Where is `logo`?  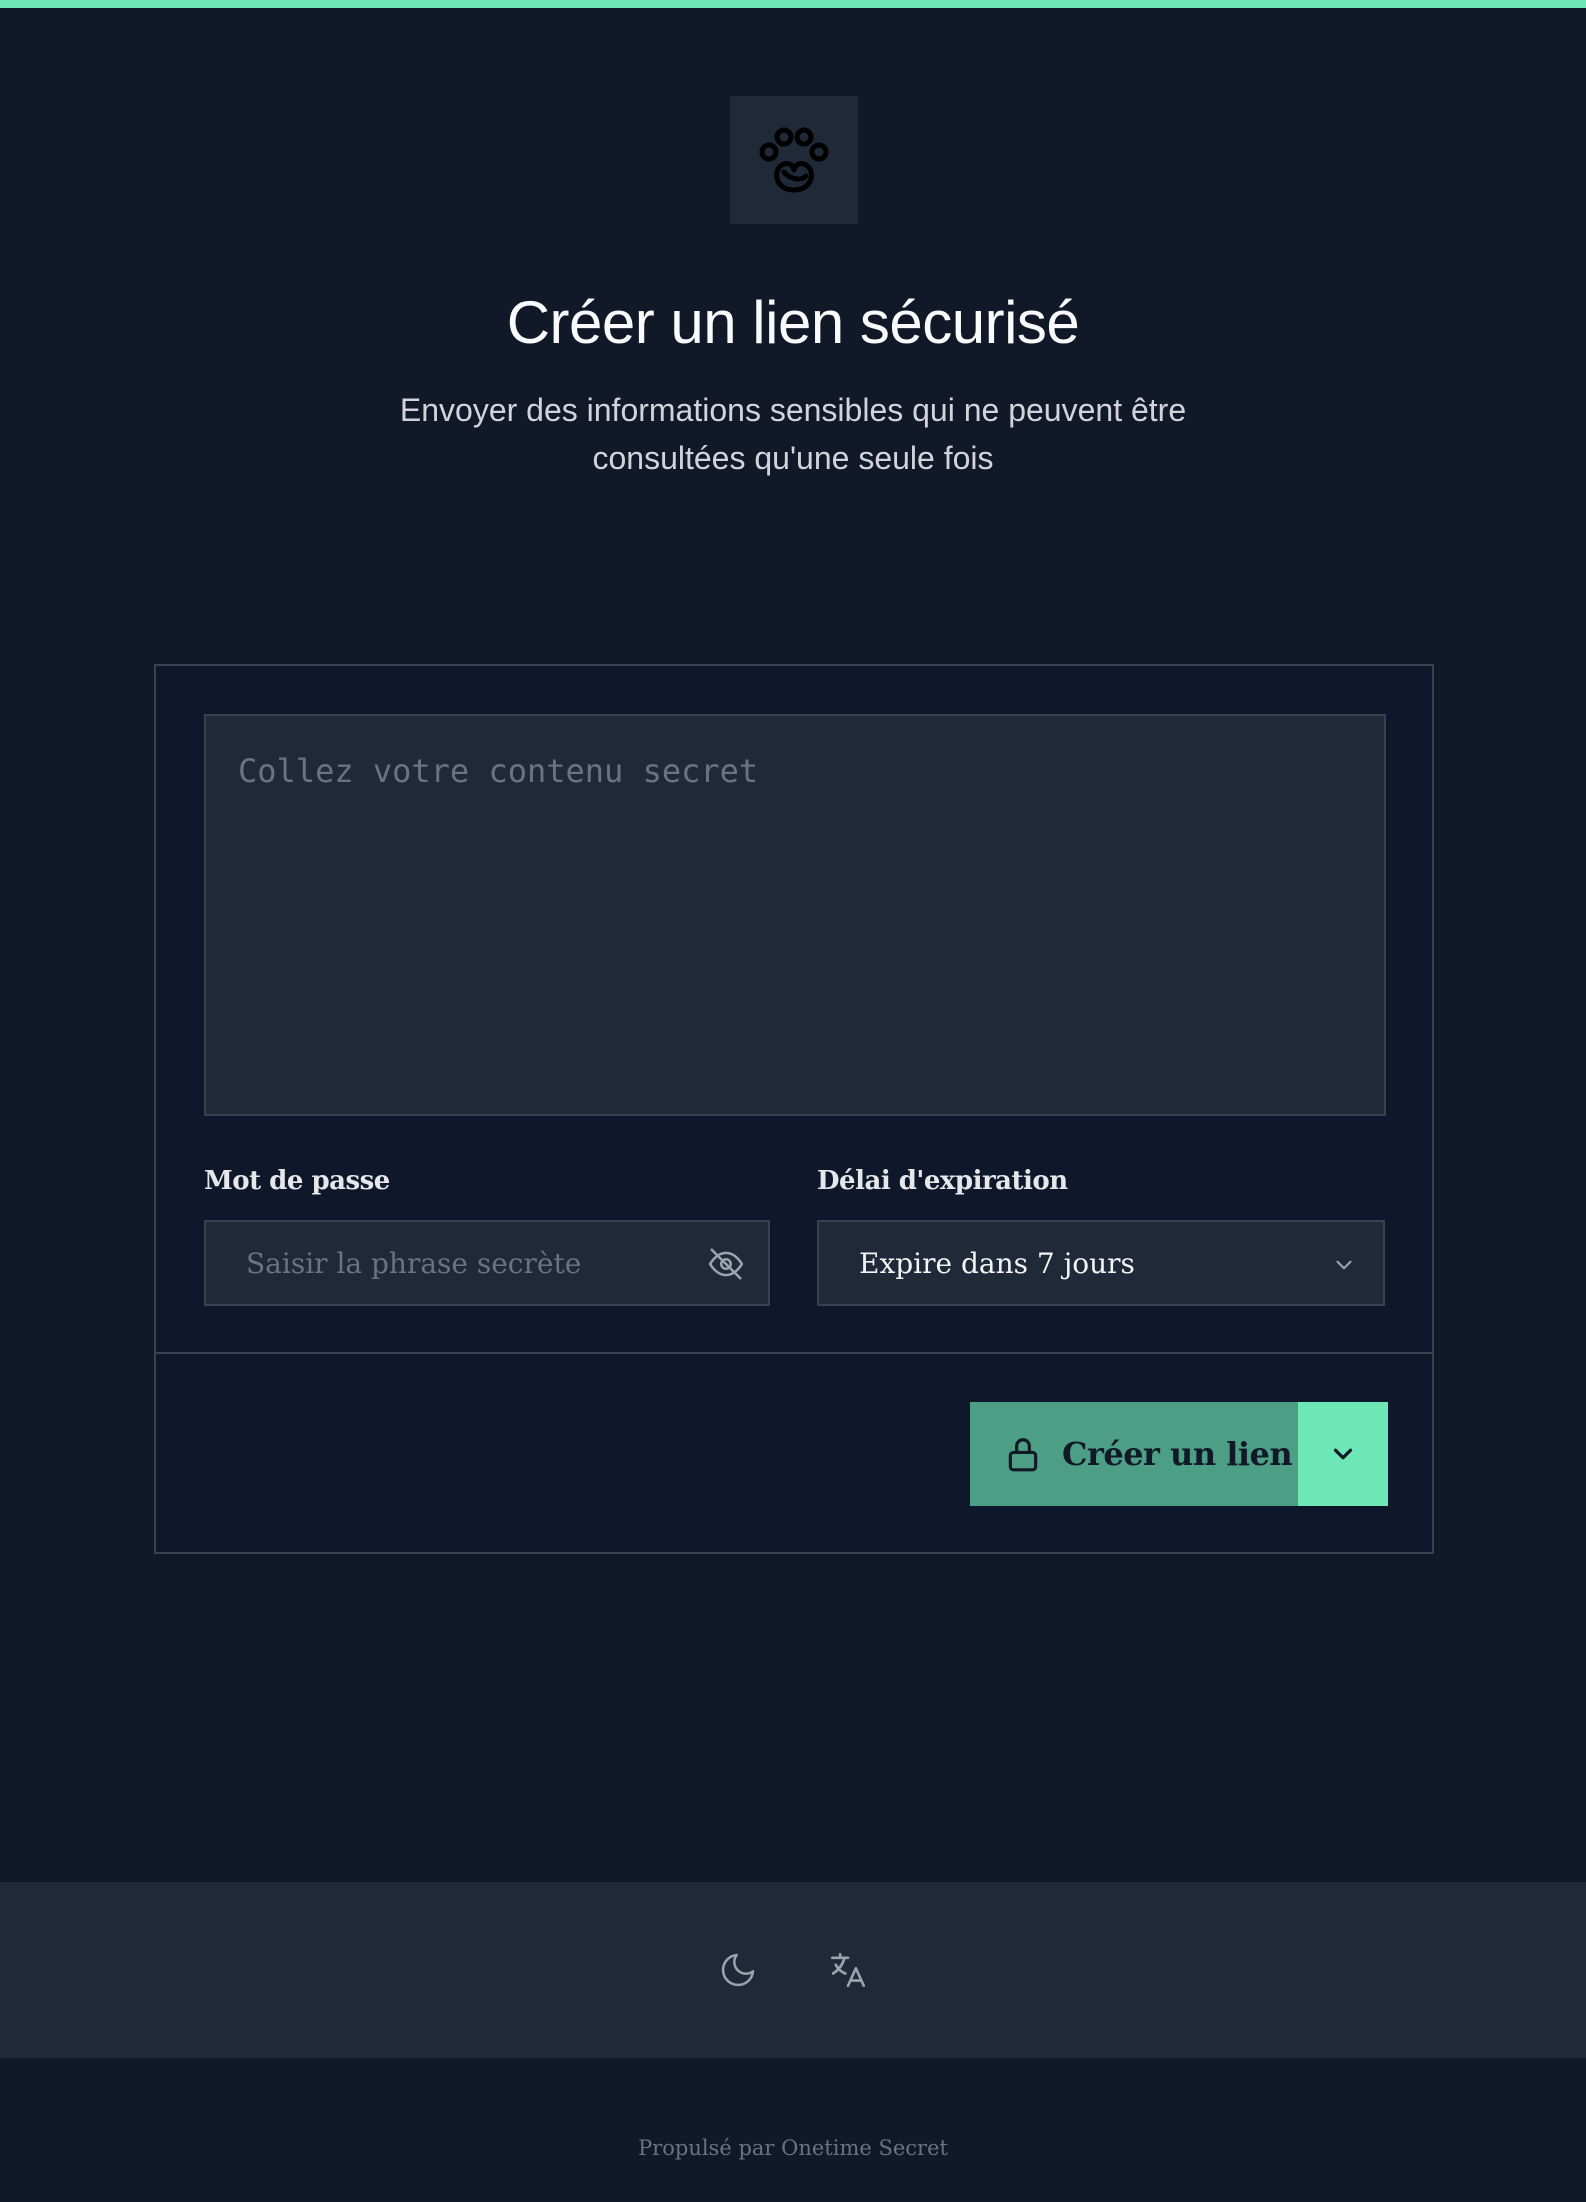 logo is located at coordinates (794, 160).